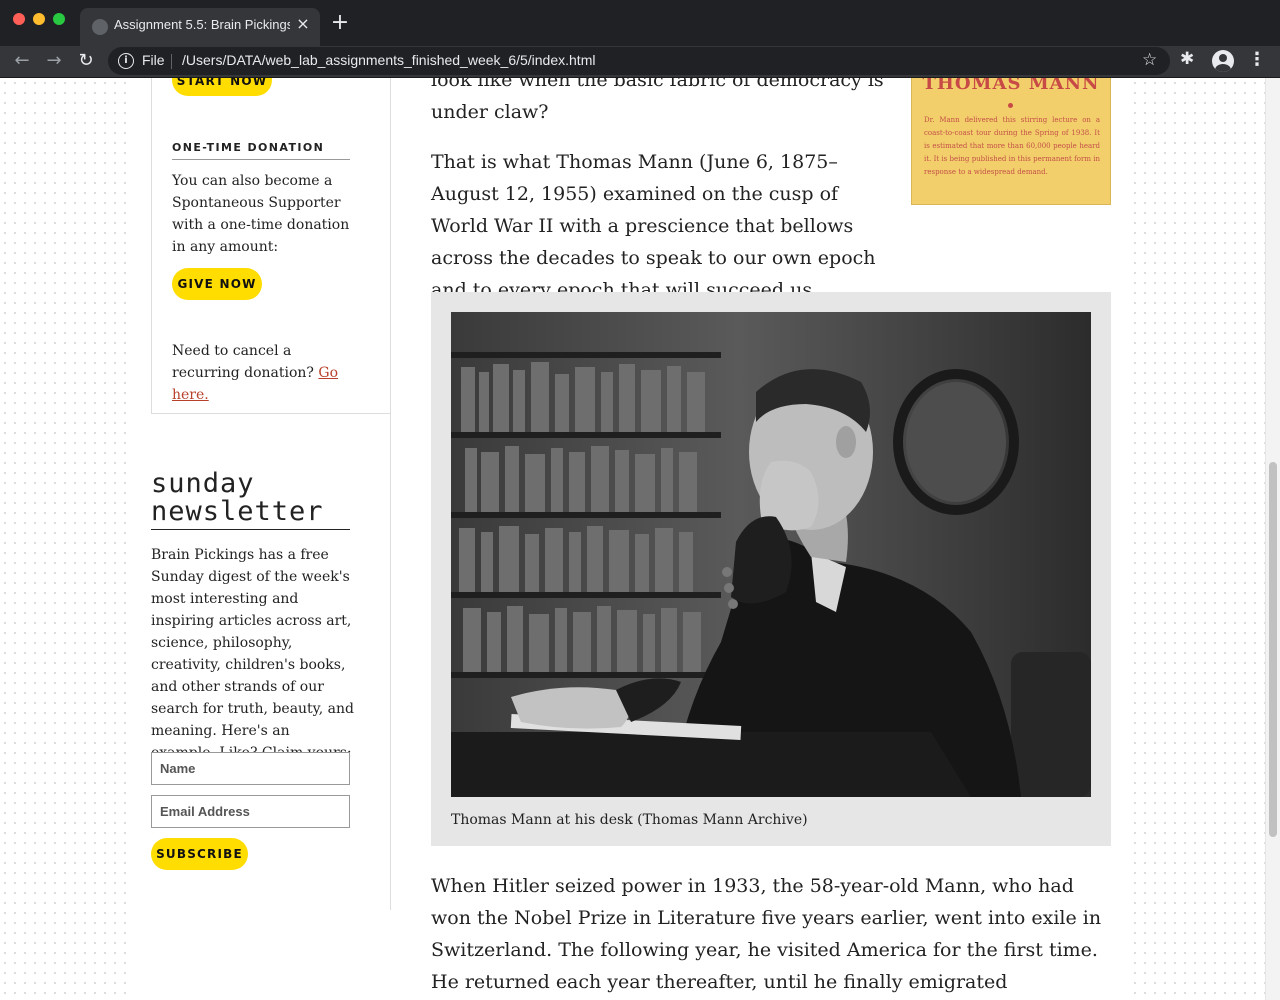 The image size is (1280, 1000). Describe the element at coordinates (54, 61) in the screenshot. I see `forward-icon: →` at that location.